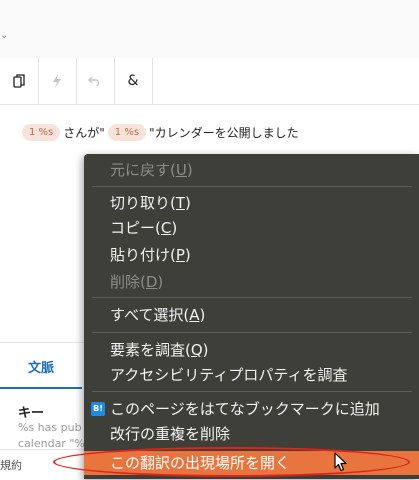  I want to click on special-chars-button: &, so click(133, 81).